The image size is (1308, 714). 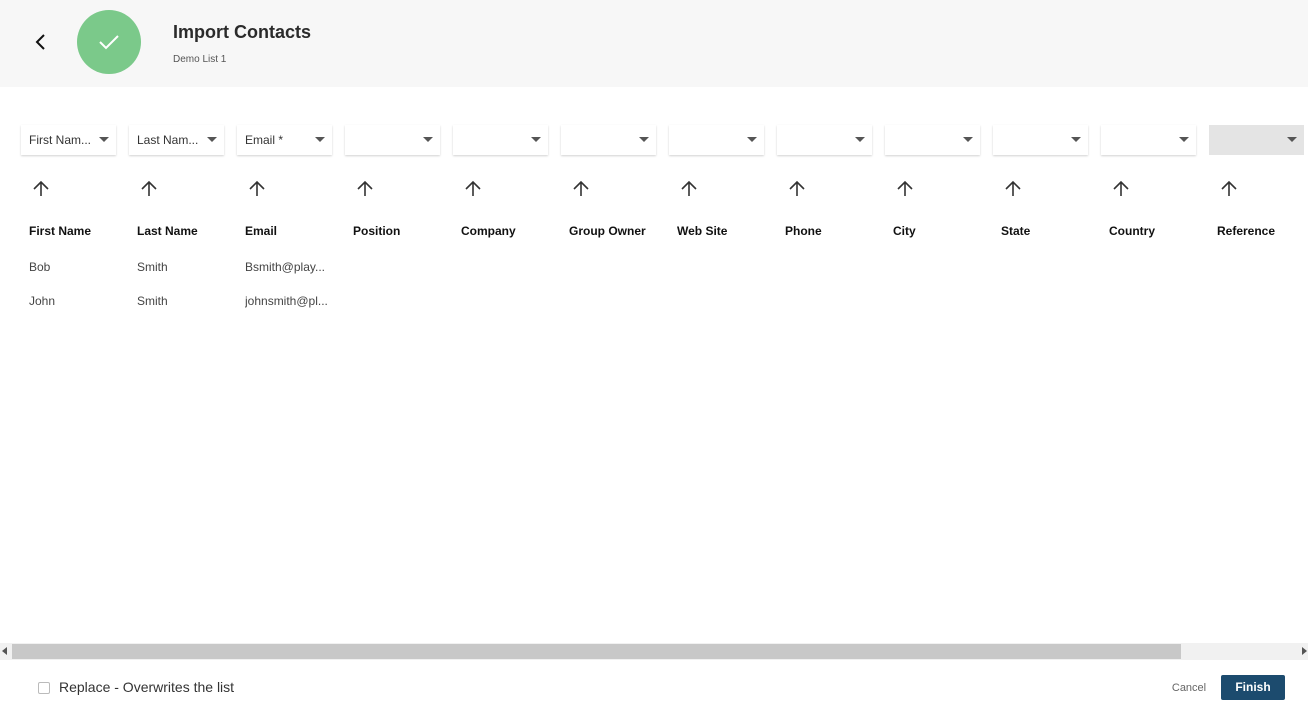 I want to click on replace-label: Replace - Overwrites the list, so click(x=147, y=687).